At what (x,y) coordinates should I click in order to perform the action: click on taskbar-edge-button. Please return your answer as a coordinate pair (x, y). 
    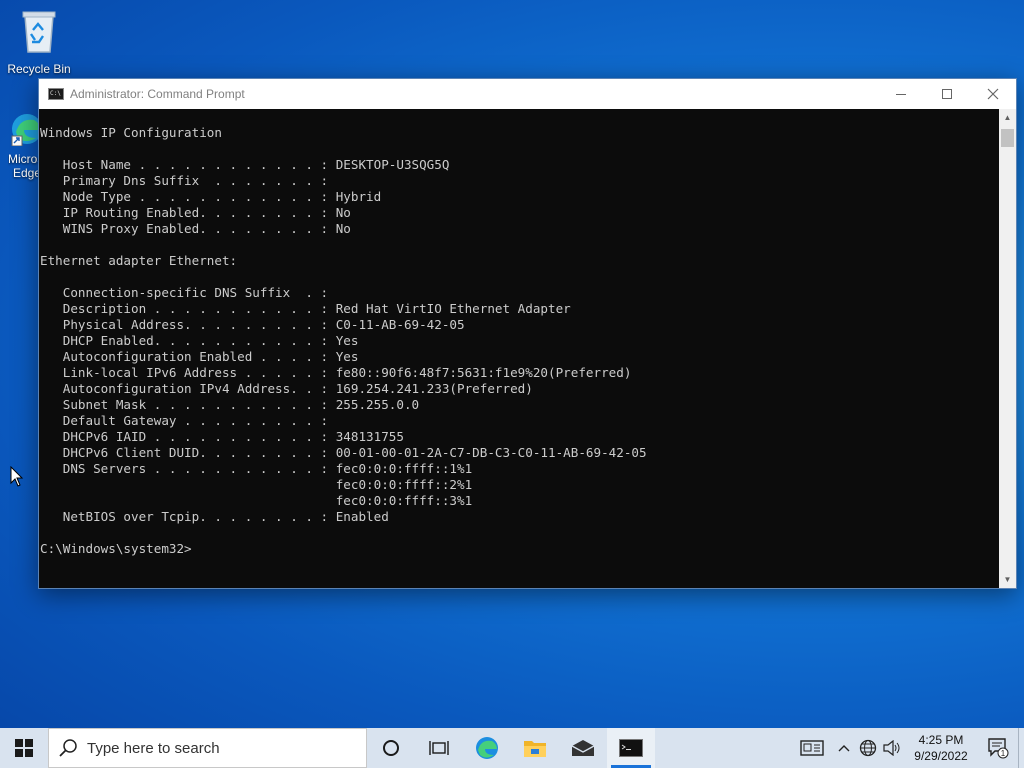
    Looking at the image, I should click on (487, 748).